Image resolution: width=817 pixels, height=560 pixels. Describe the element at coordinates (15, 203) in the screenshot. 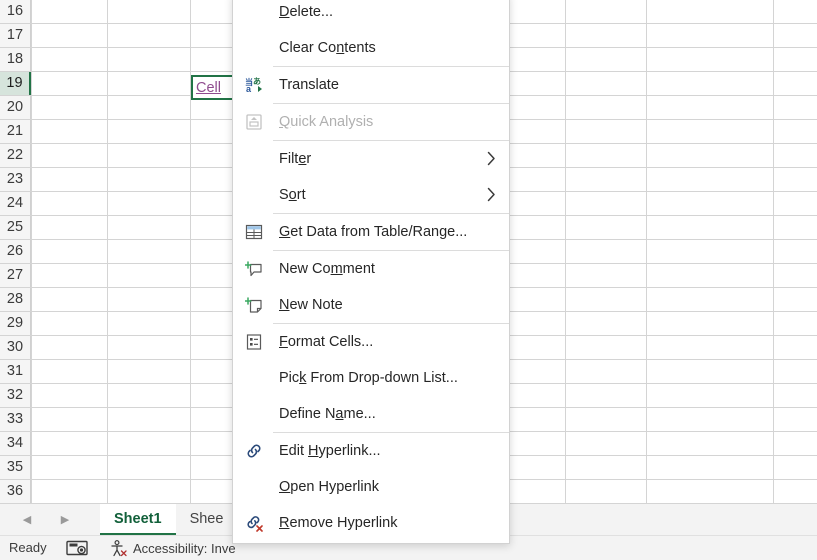

I see `row-header: 24` at that location.